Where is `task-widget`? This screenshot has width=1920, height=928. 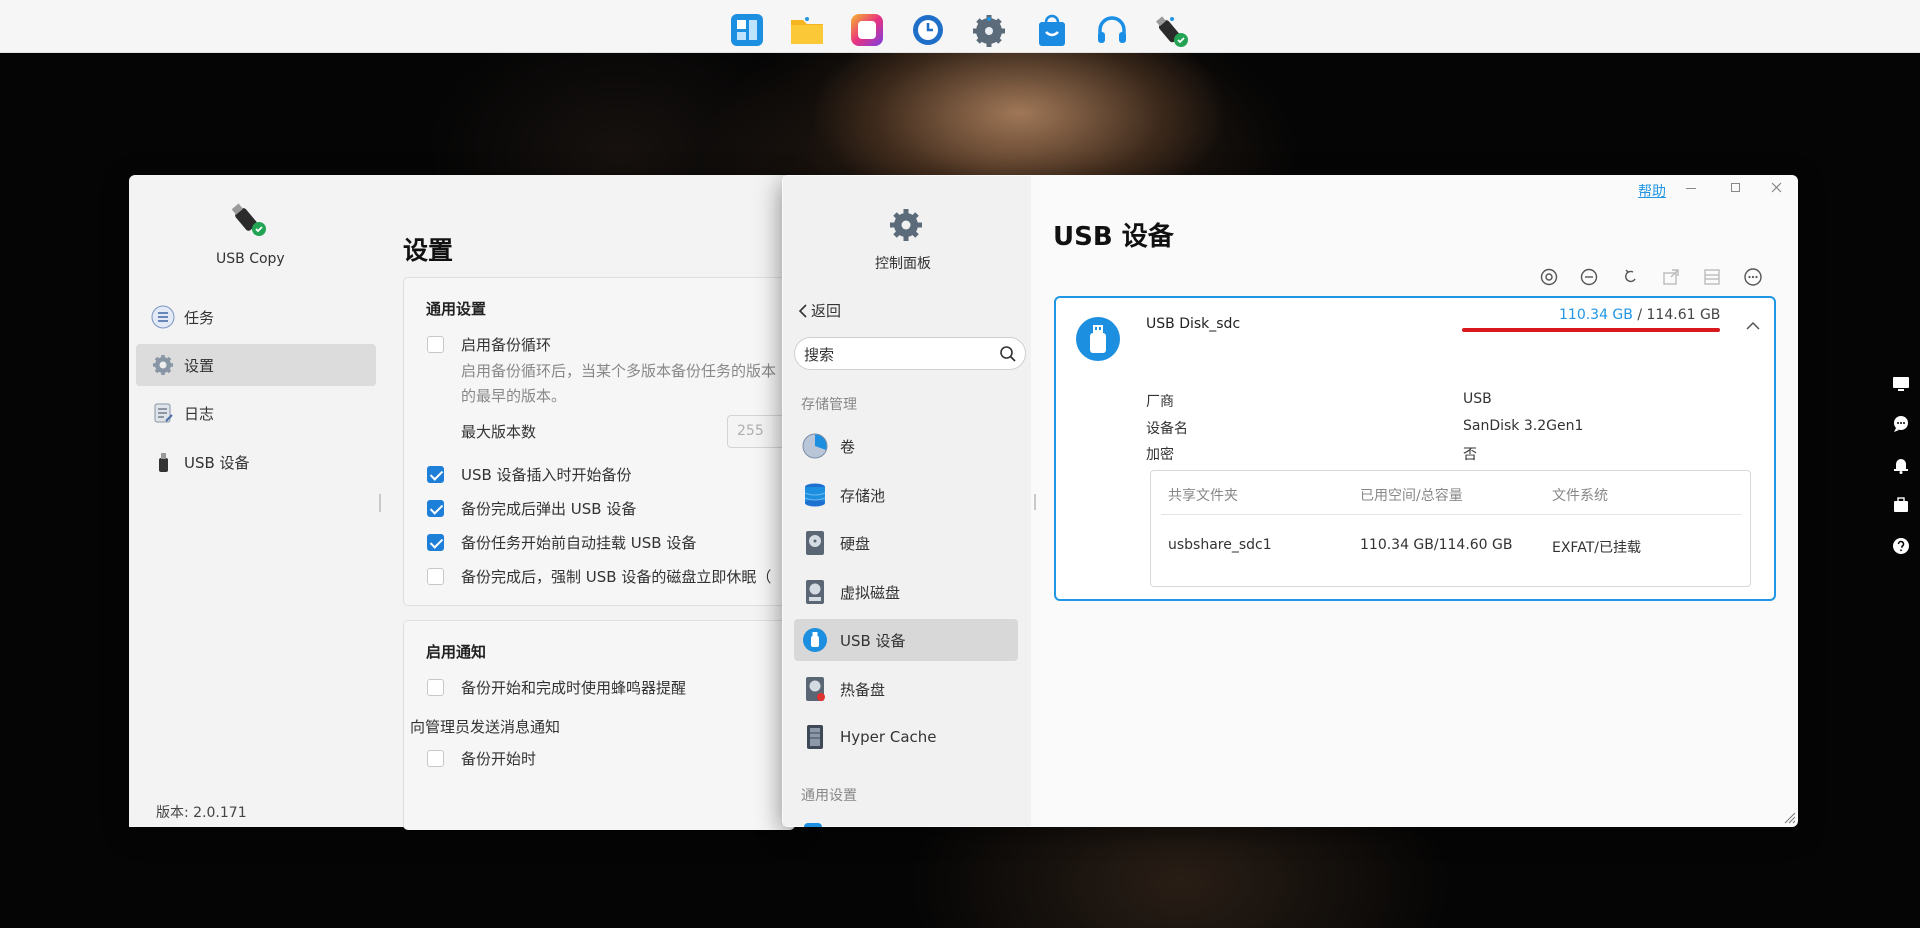
task-widget is located at coordinates (1901, 505).